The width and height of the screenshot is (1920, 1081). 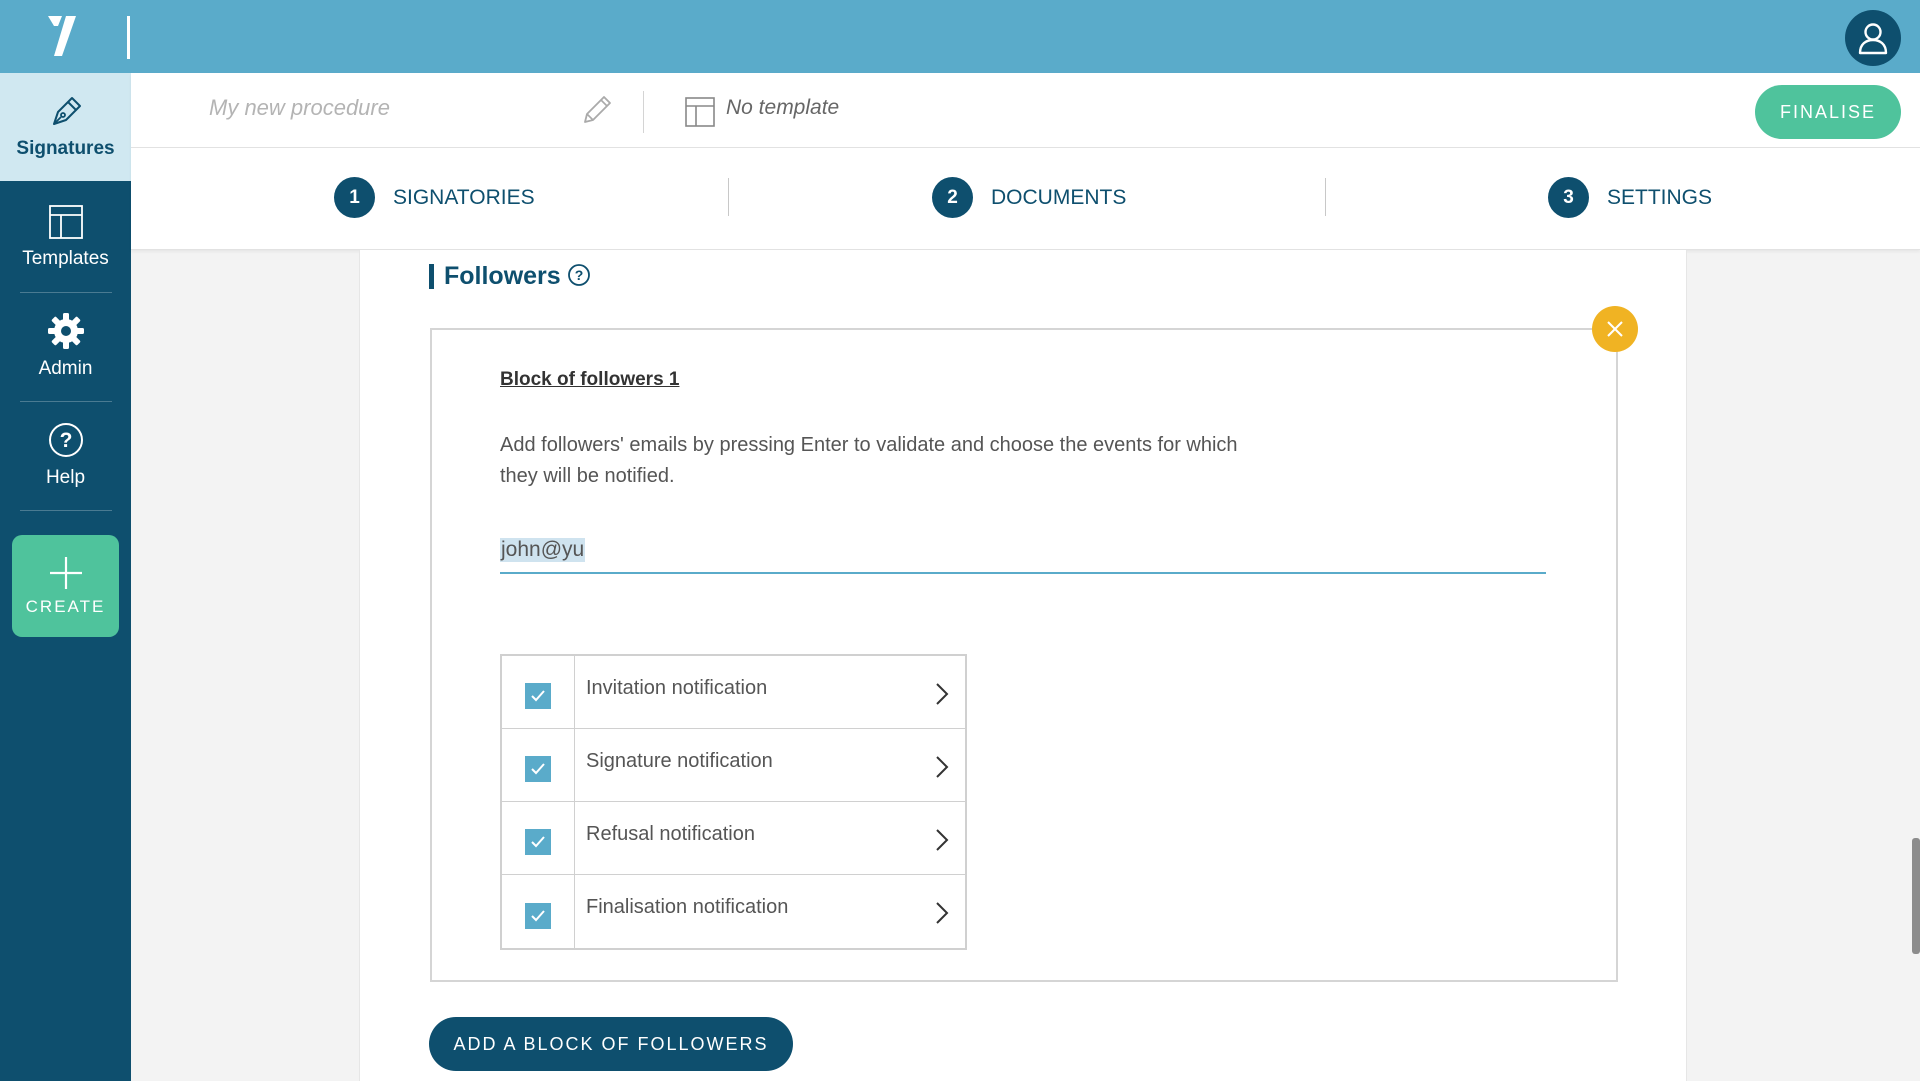 I want to click on notification-row-refusal: Refusal notification, so click(x=733, y=838).